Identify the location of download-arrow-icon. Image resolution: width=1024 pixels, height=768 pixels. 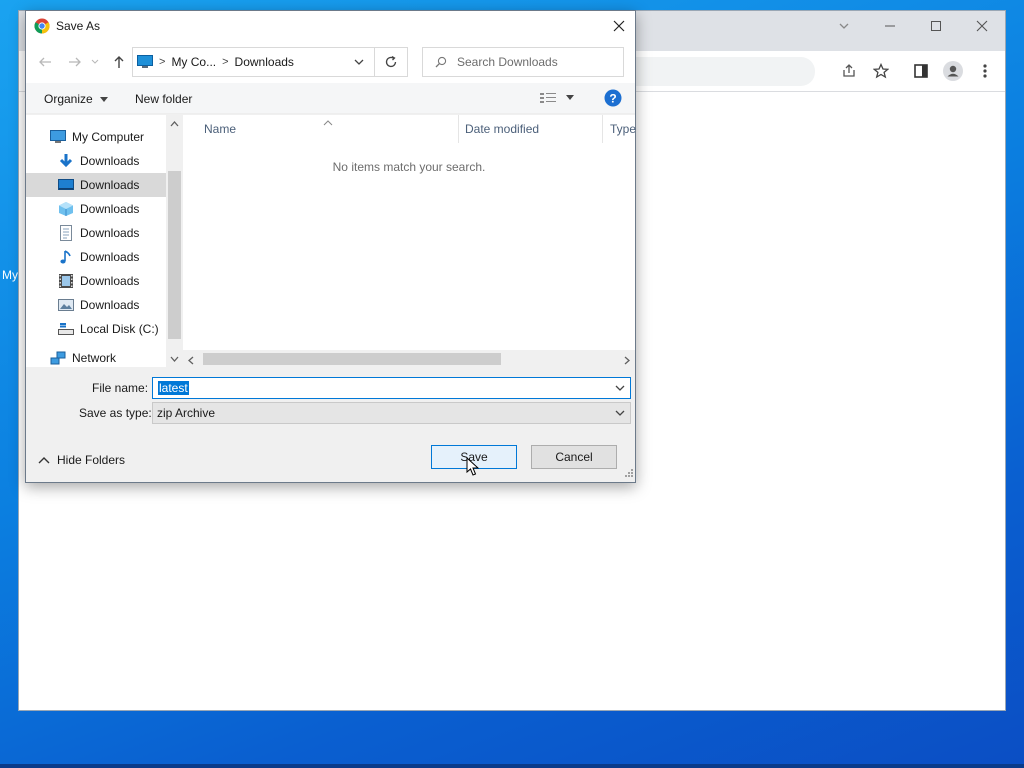
(66, 161).